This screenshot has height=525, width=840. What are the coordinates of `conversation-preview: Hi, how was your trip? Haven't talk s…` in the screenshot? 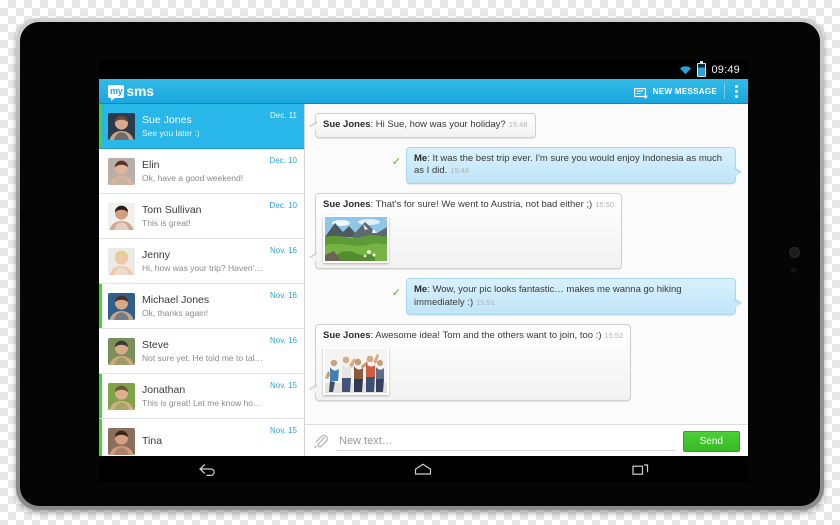 It's located at (203, 267).